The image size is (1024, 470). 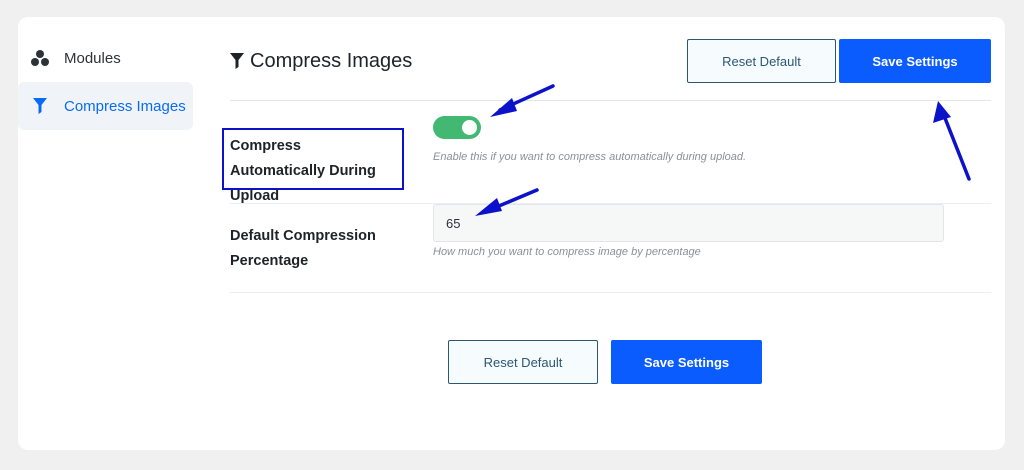 I want to click on page-title-text: Compress Images, so click(x=331, y=60).